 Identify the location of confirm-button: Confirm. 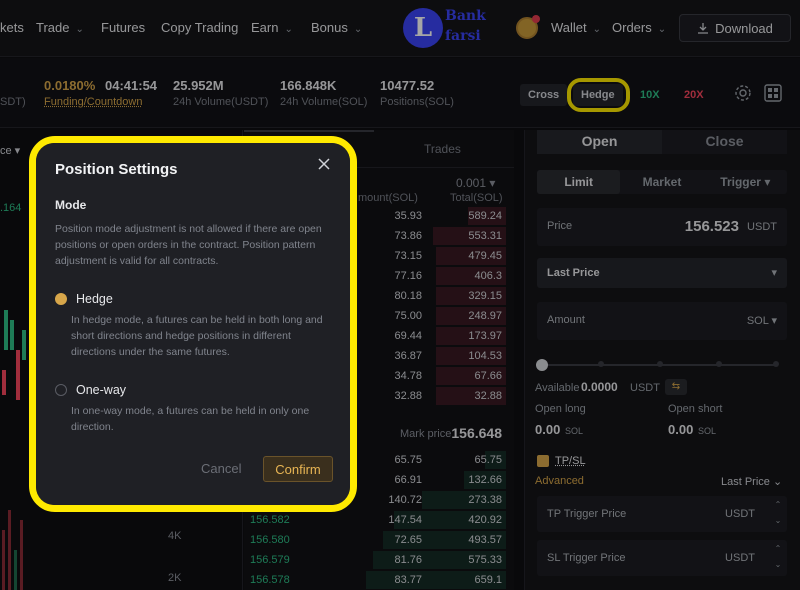
(298, 469).